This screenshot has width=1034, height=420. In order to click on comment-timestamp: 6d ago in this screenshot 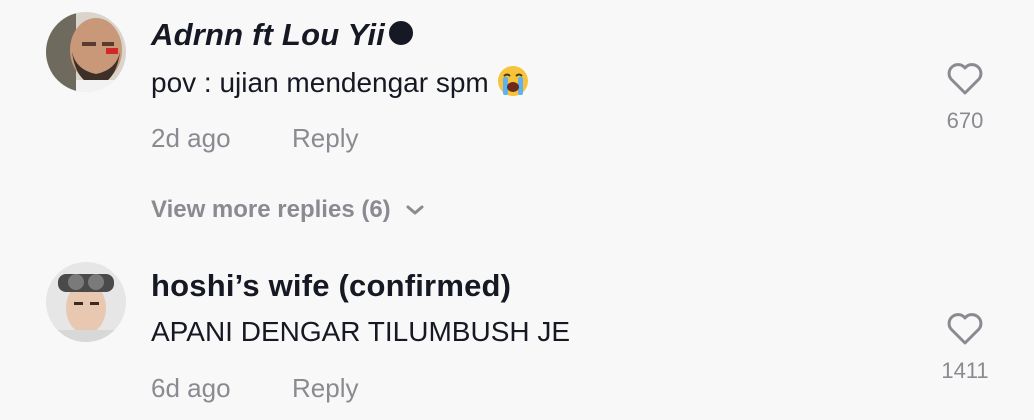, I will do `click(191, 388)`.